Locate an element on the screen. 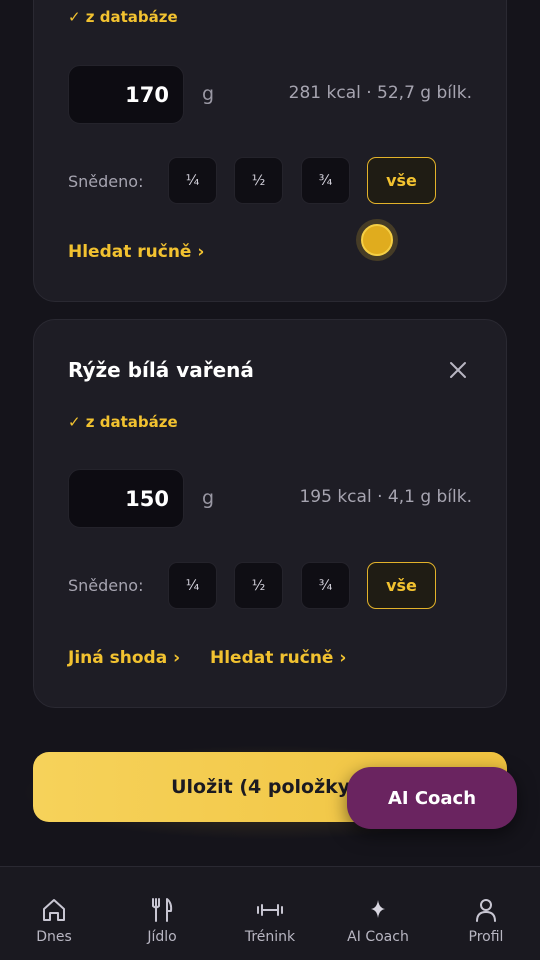 The image size is (540, 960). nav-item-ai-coach: AI Coach is located at coordinates (378, 913).